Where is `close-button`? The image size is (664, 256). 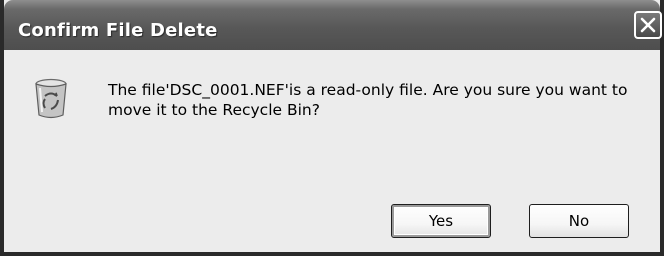 close-button is located at coordinates (648, 25).